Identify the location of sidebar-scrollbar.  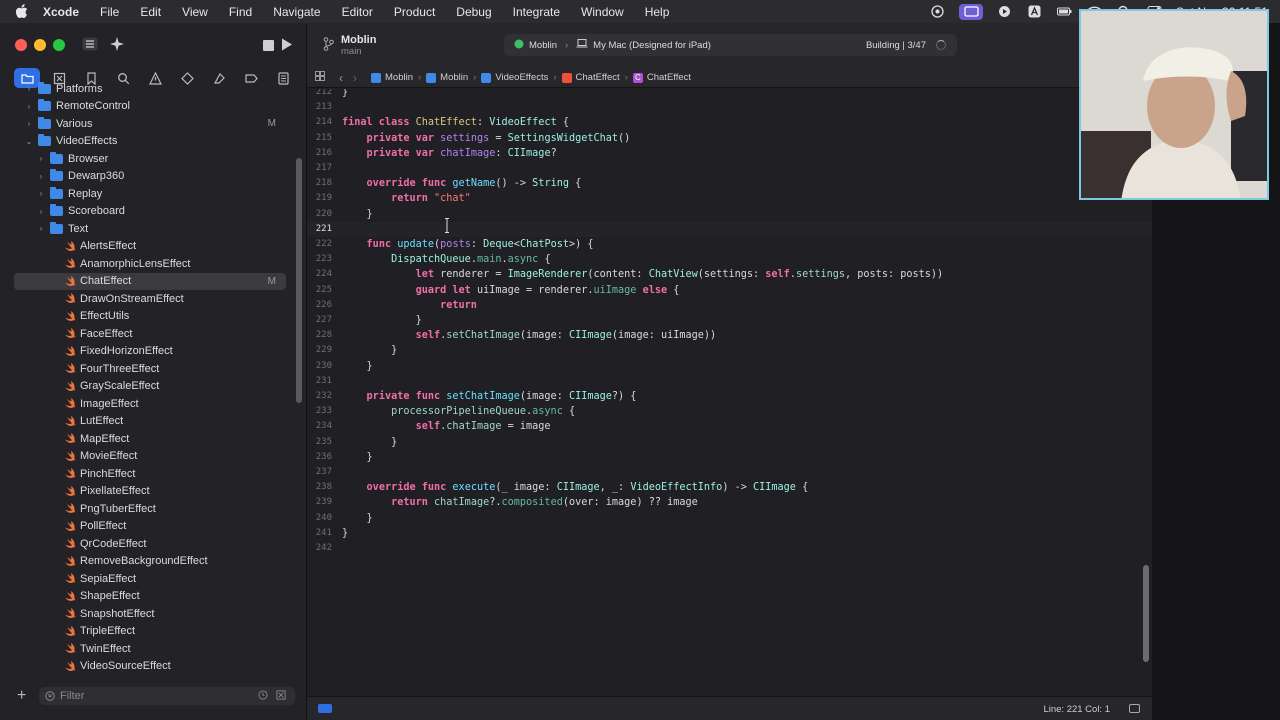
(299, 280).